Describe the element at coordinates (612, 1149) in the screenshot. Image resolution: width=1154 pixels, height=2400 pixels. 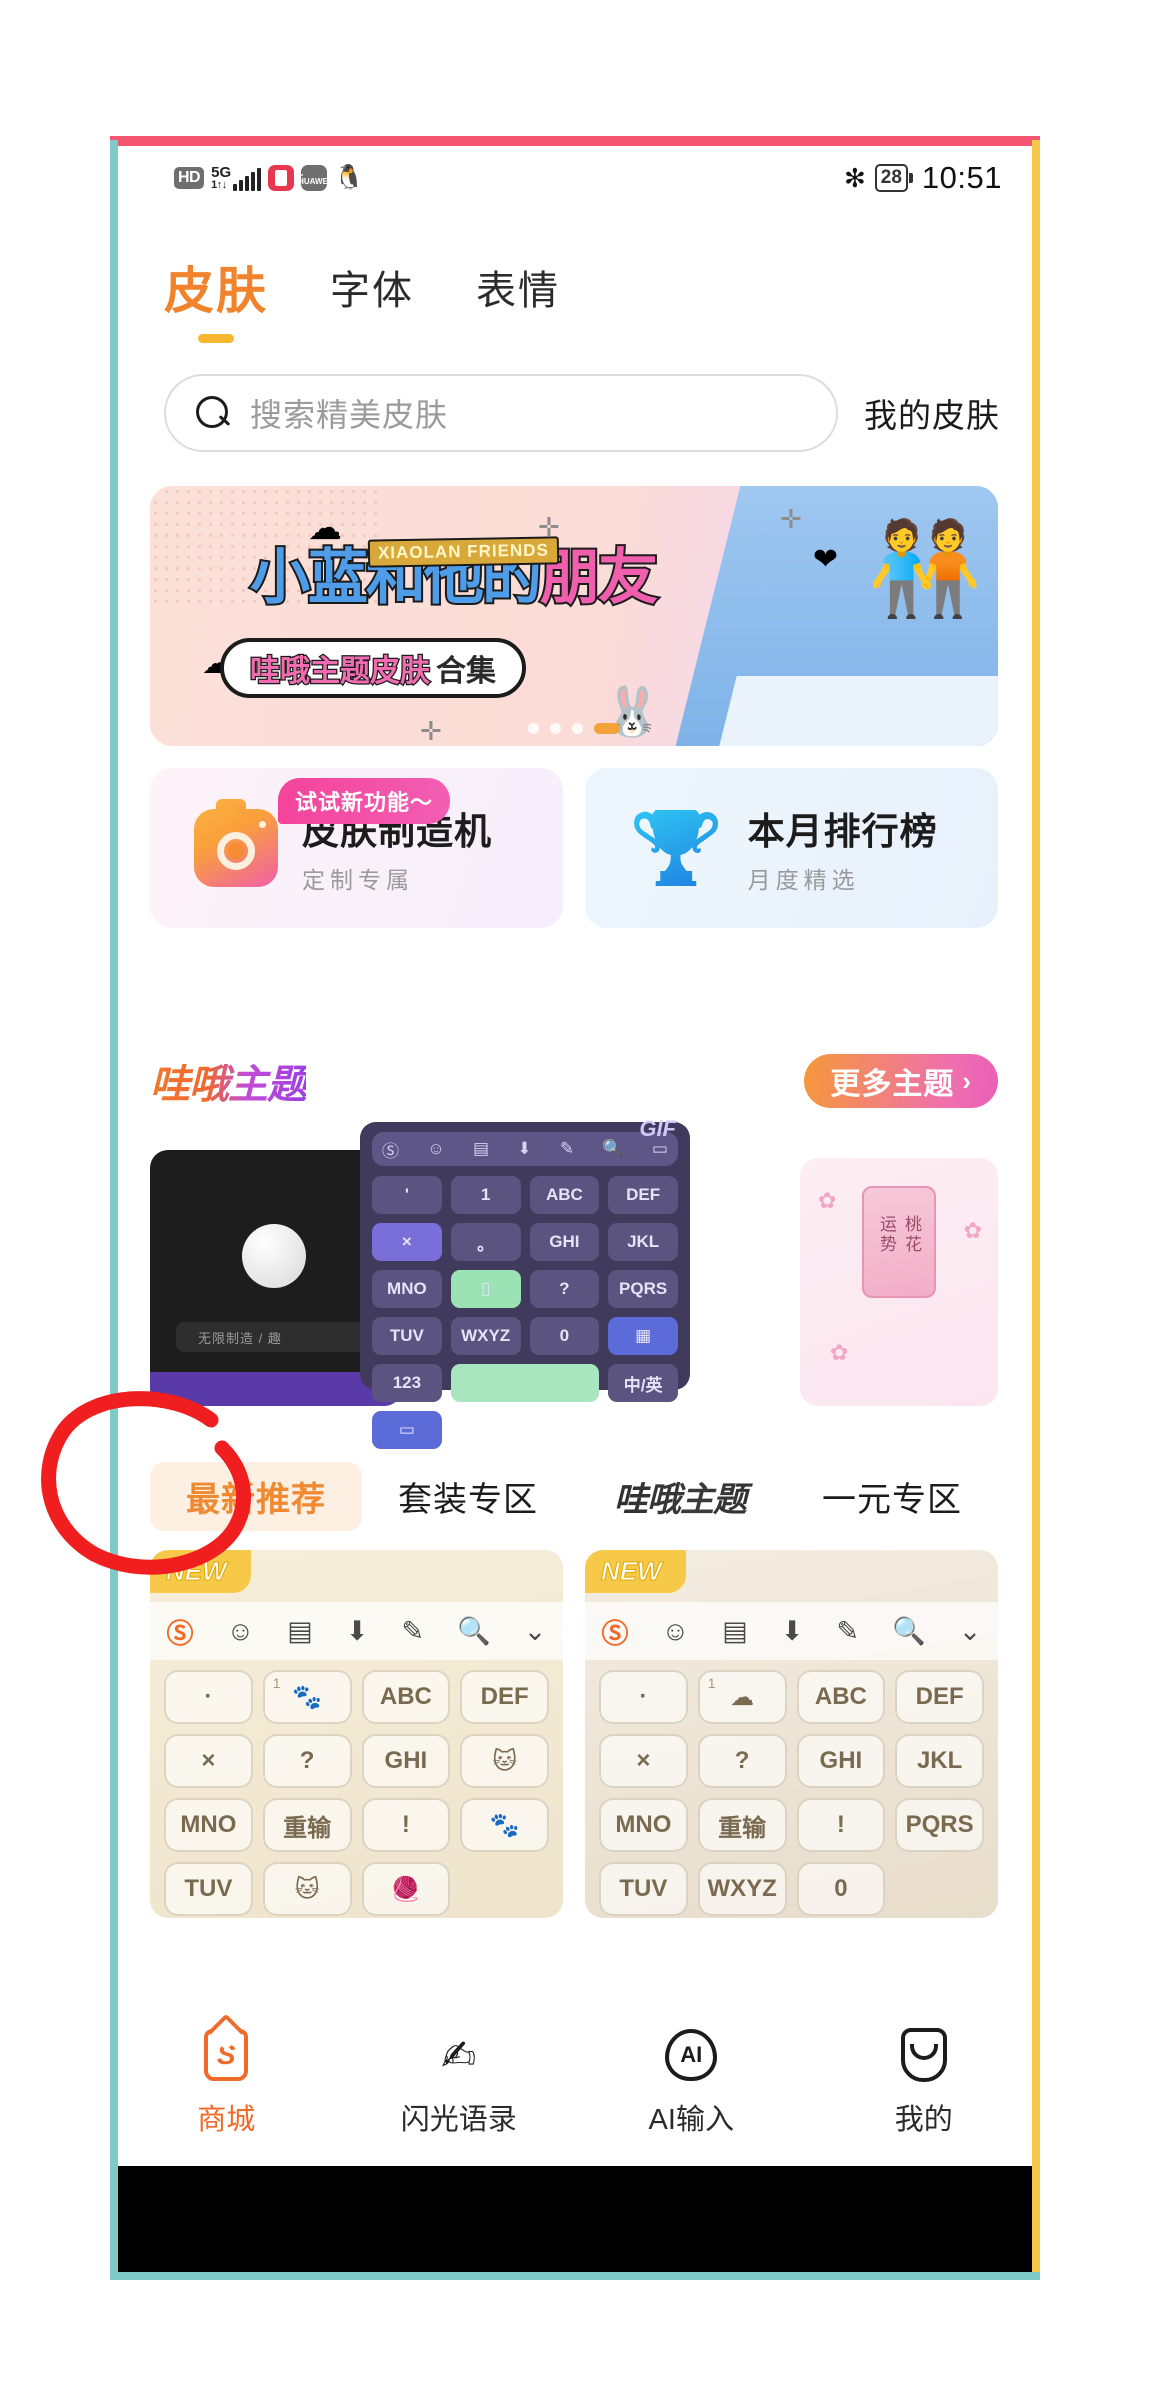
I see `toolbar-icon-search: 🔍` at that location.